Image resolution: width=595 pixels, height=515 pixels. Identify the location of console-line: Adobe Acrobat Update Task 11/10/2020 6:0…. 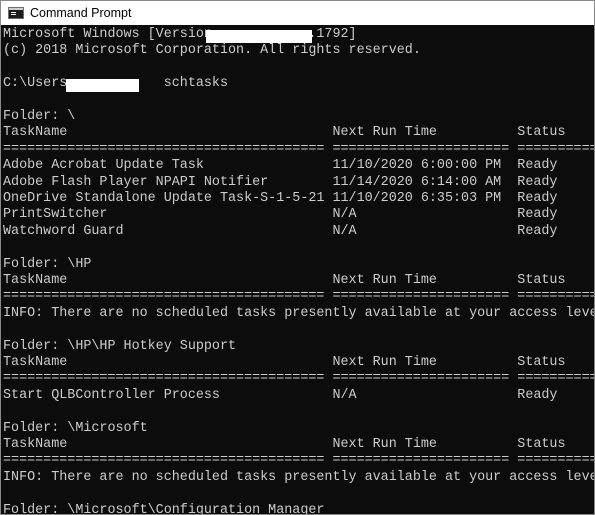
(280, 166).